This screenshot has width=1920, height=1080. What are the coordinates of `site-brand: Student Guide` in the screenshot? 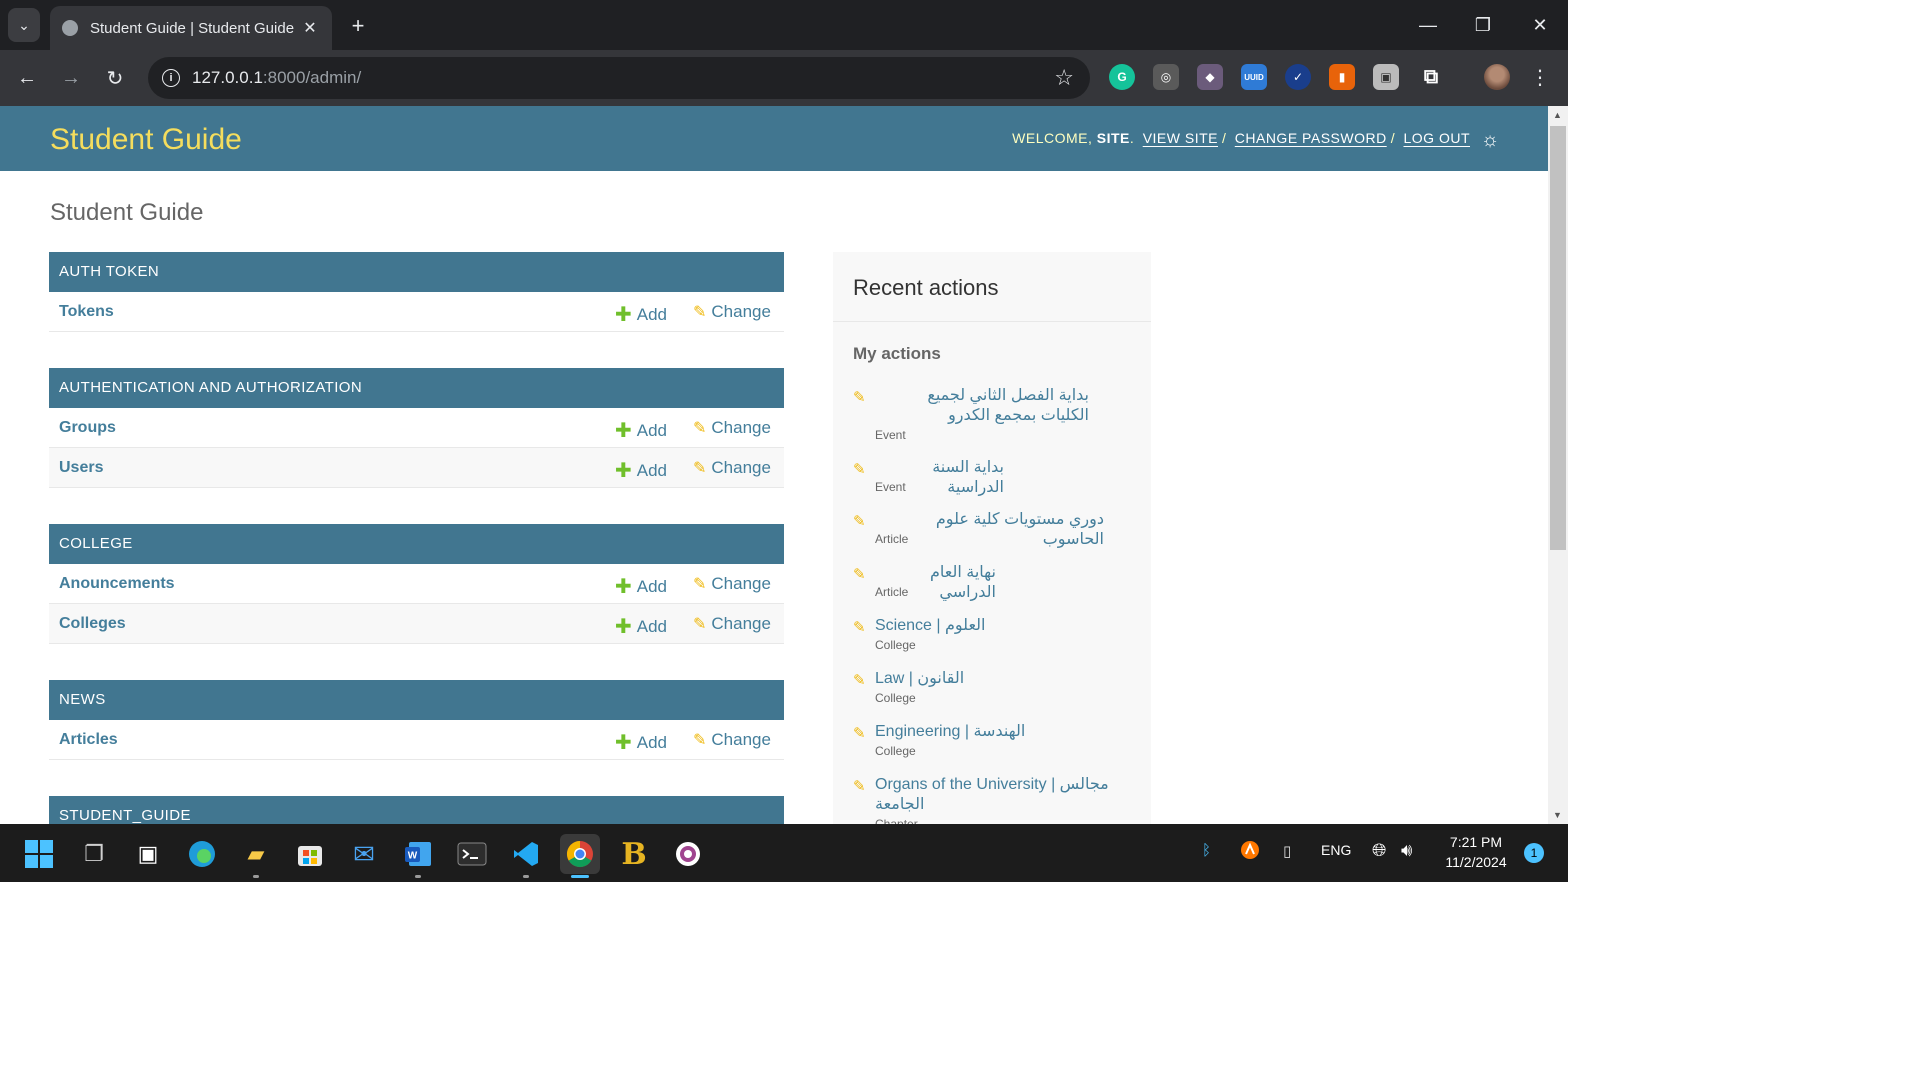 It's located at (146, 140).